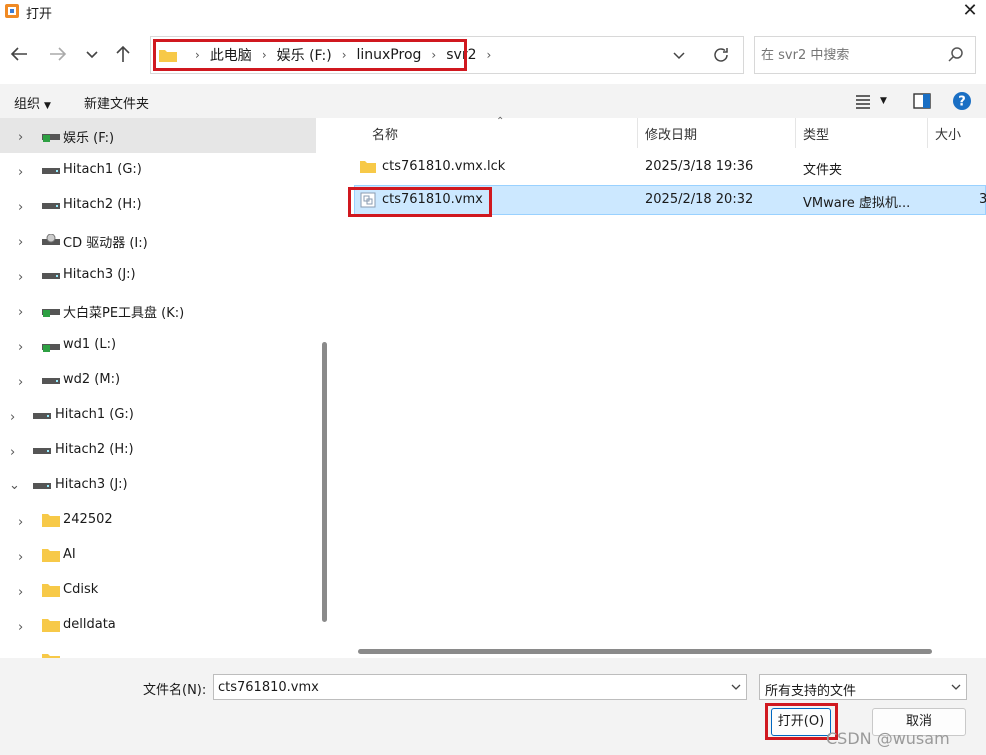  I want to click on organize-menu: 组织 ▼, so click(32, 102).